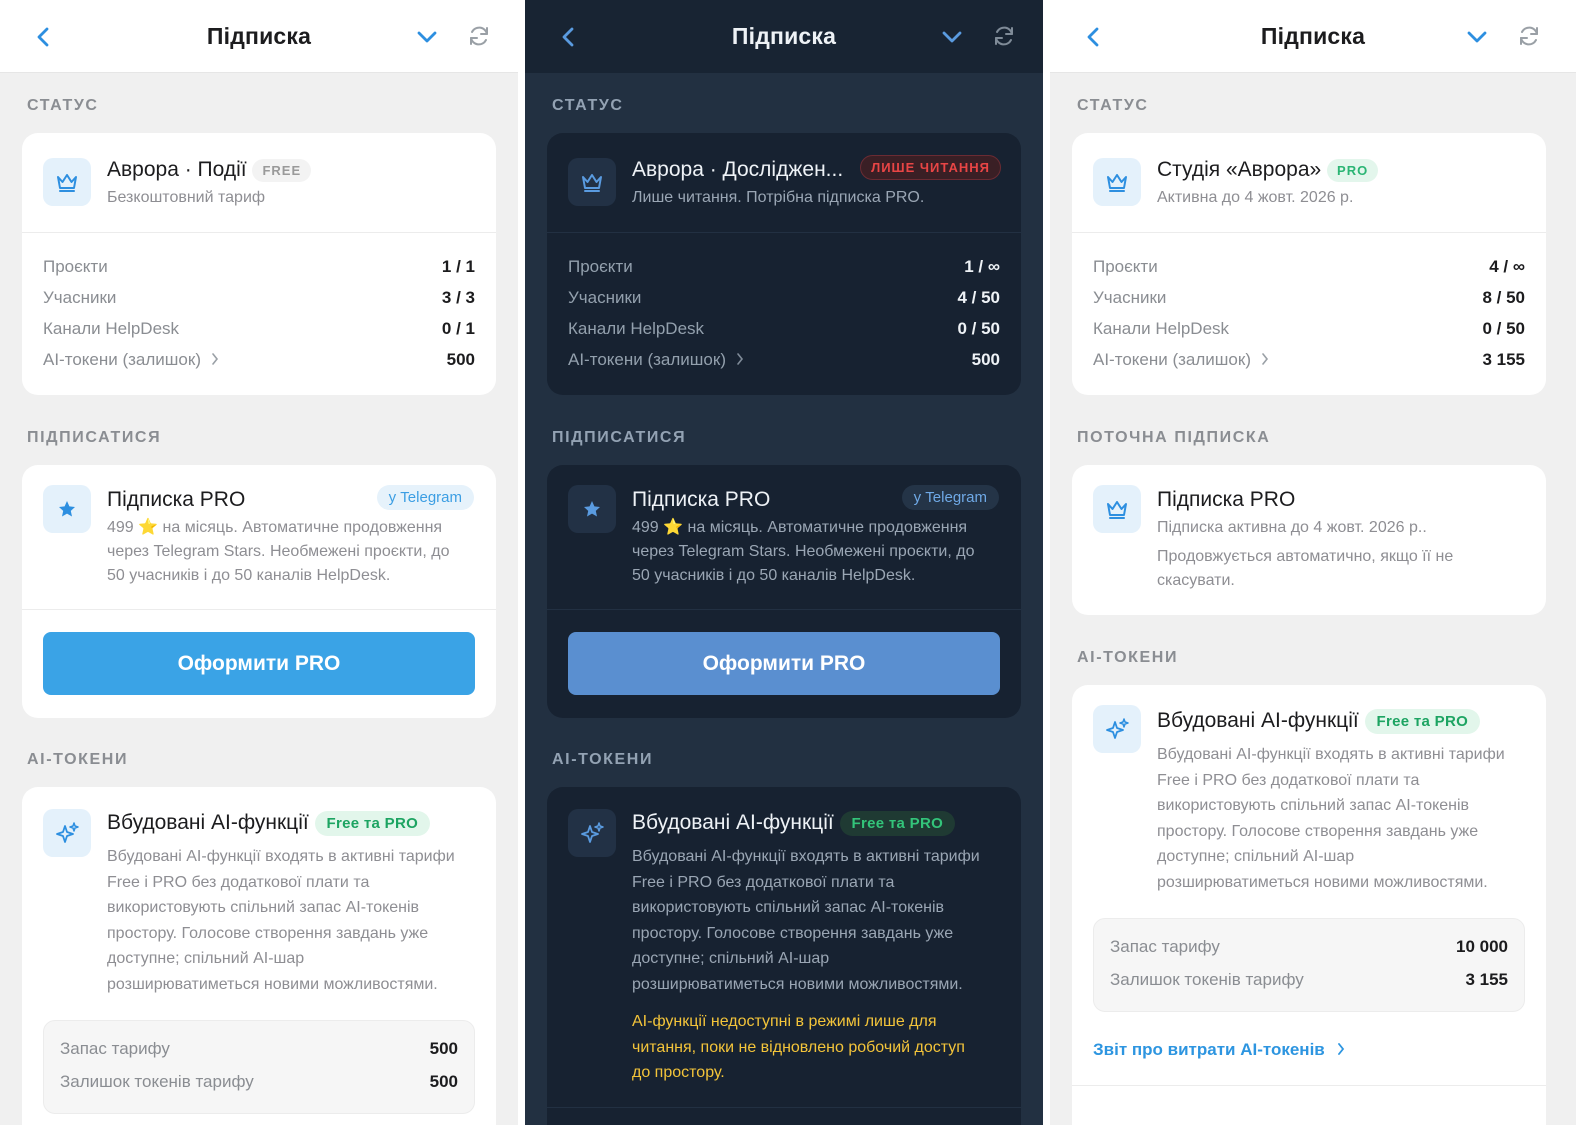 The width and height of the screenshot is (1576, 1125). I want to click on limit-row-members: Учасники 4 / 50, so click(784, 297).